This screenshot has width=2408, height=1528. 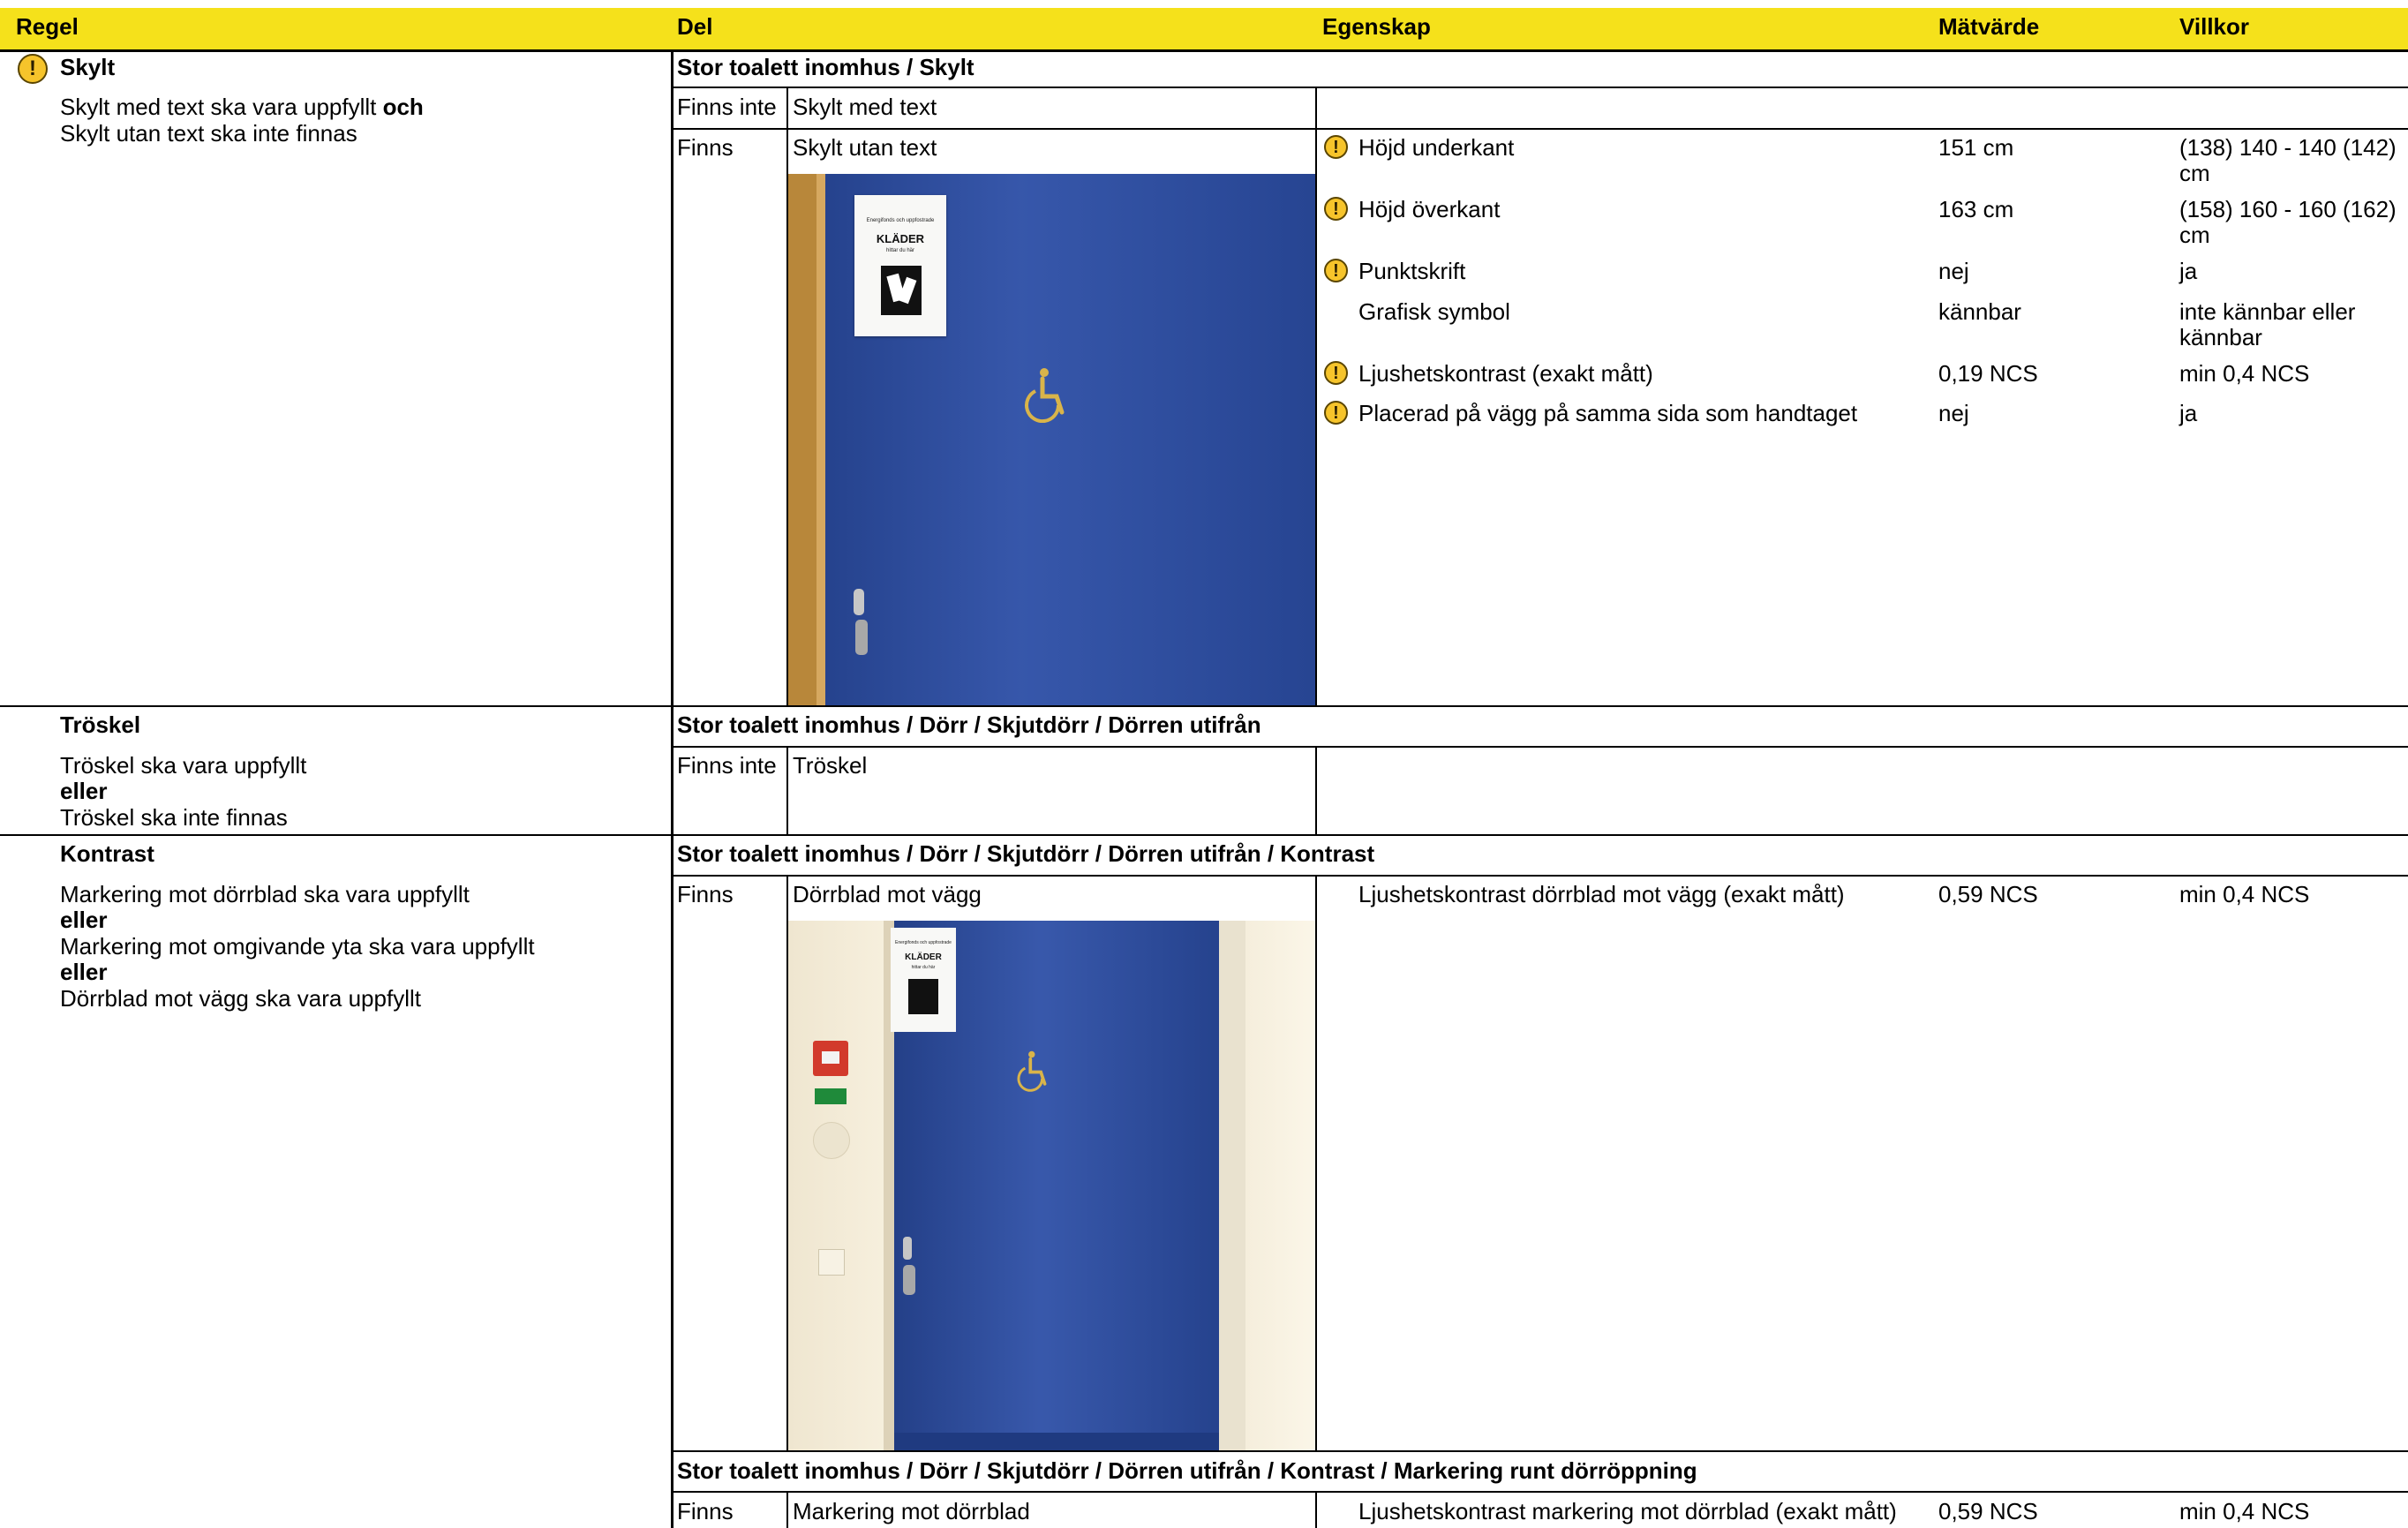 I want to click on header-del: Del, so click(x=695, y=26).